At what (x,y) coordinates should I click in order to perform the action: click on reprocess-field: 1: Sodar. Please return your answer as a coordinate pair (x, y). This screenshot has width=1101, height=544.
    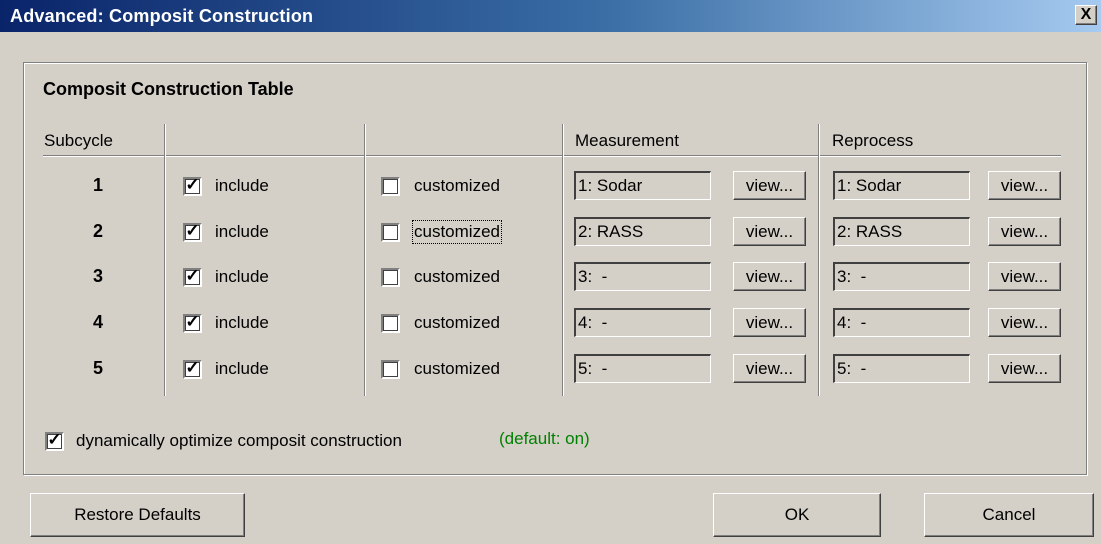
    Looking at the image, I should click on (901, 185).